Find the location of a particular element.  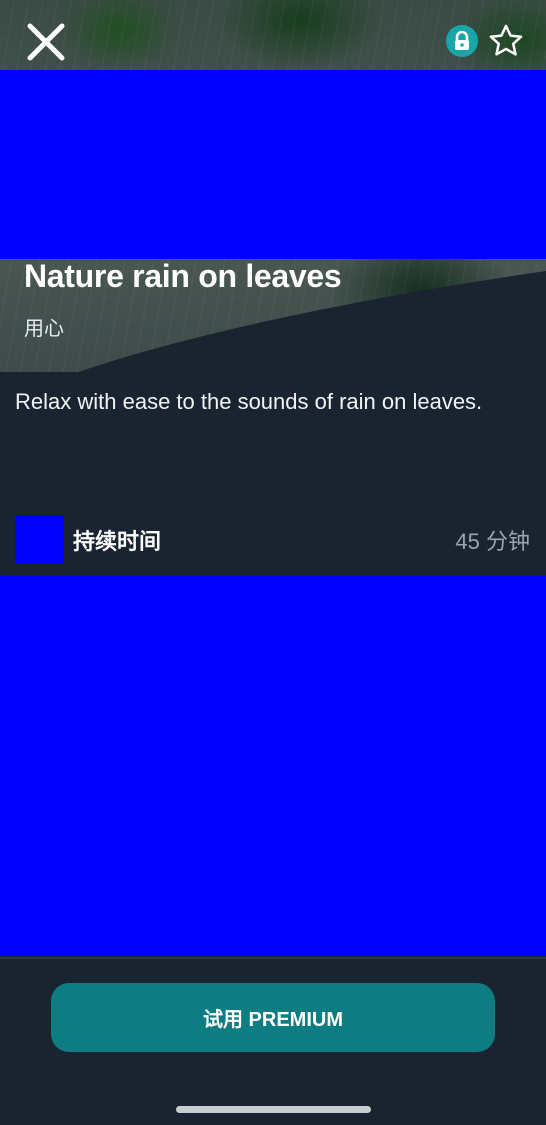

duration-icon is located at coordinates (39, 539).